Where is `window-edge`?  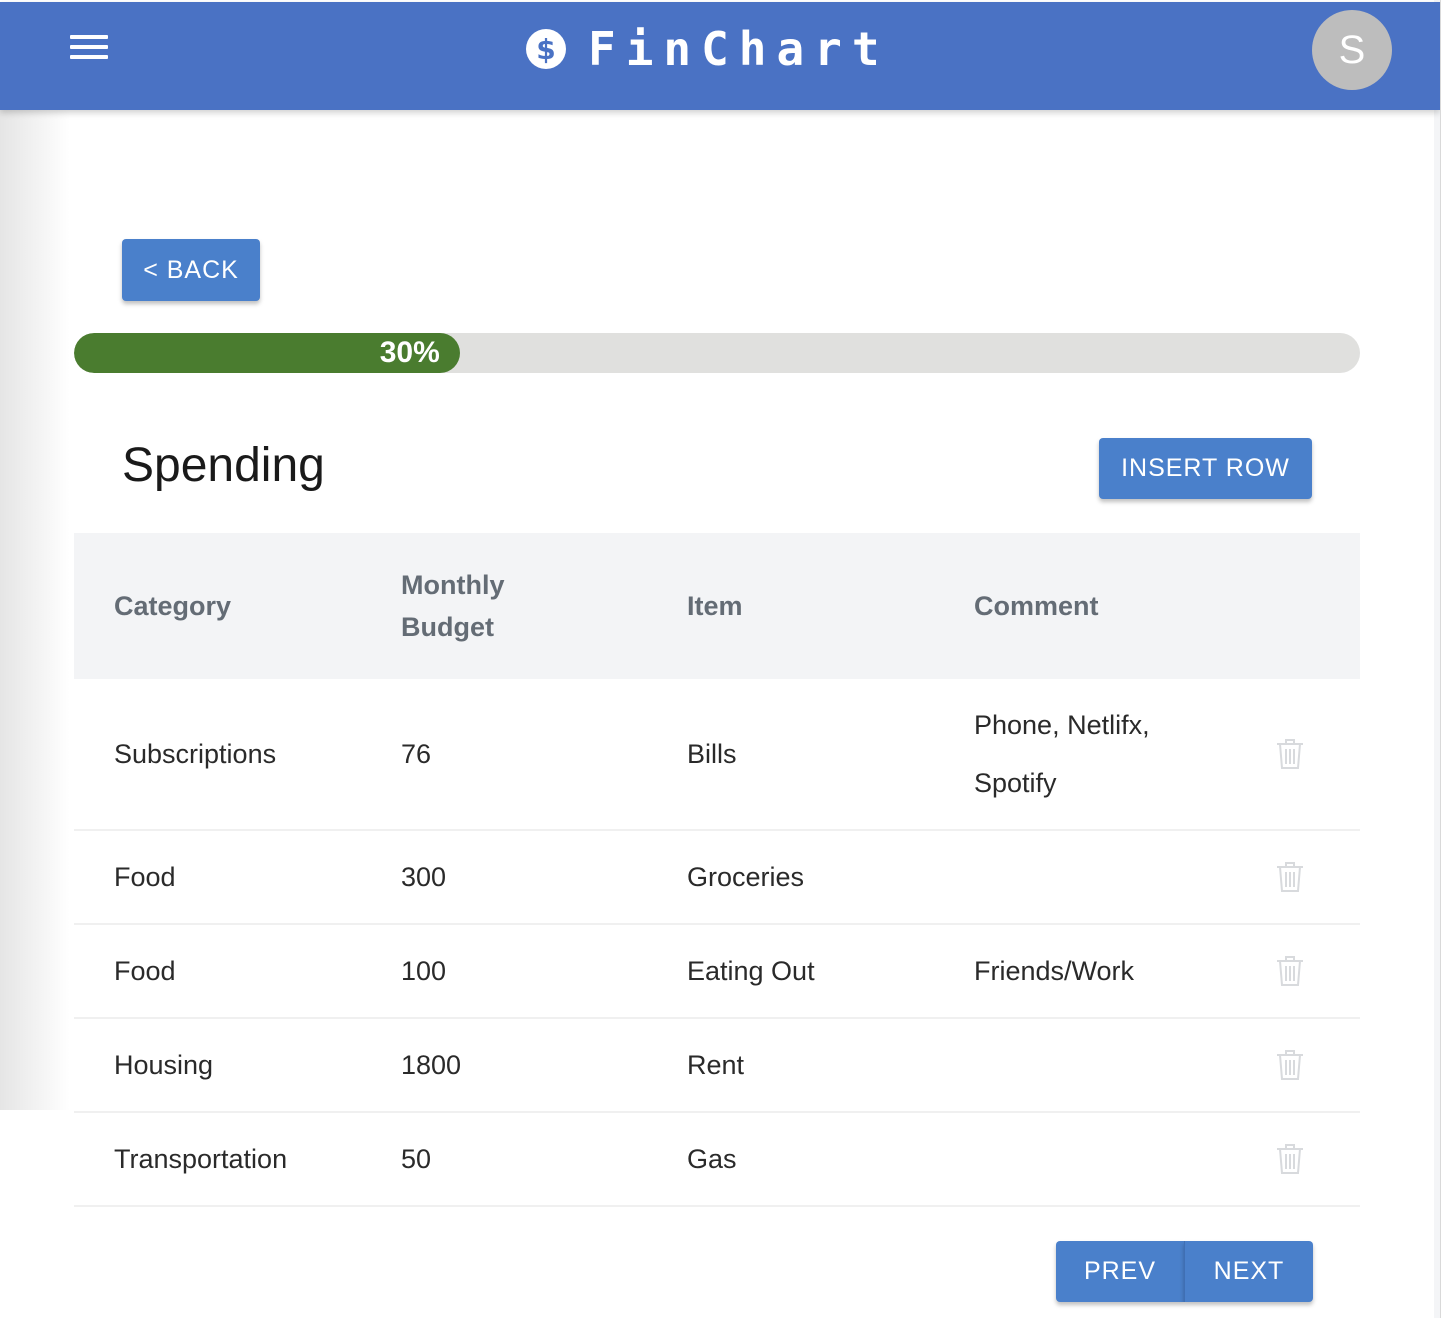
window-edge is located at coordinates (1437, 659).